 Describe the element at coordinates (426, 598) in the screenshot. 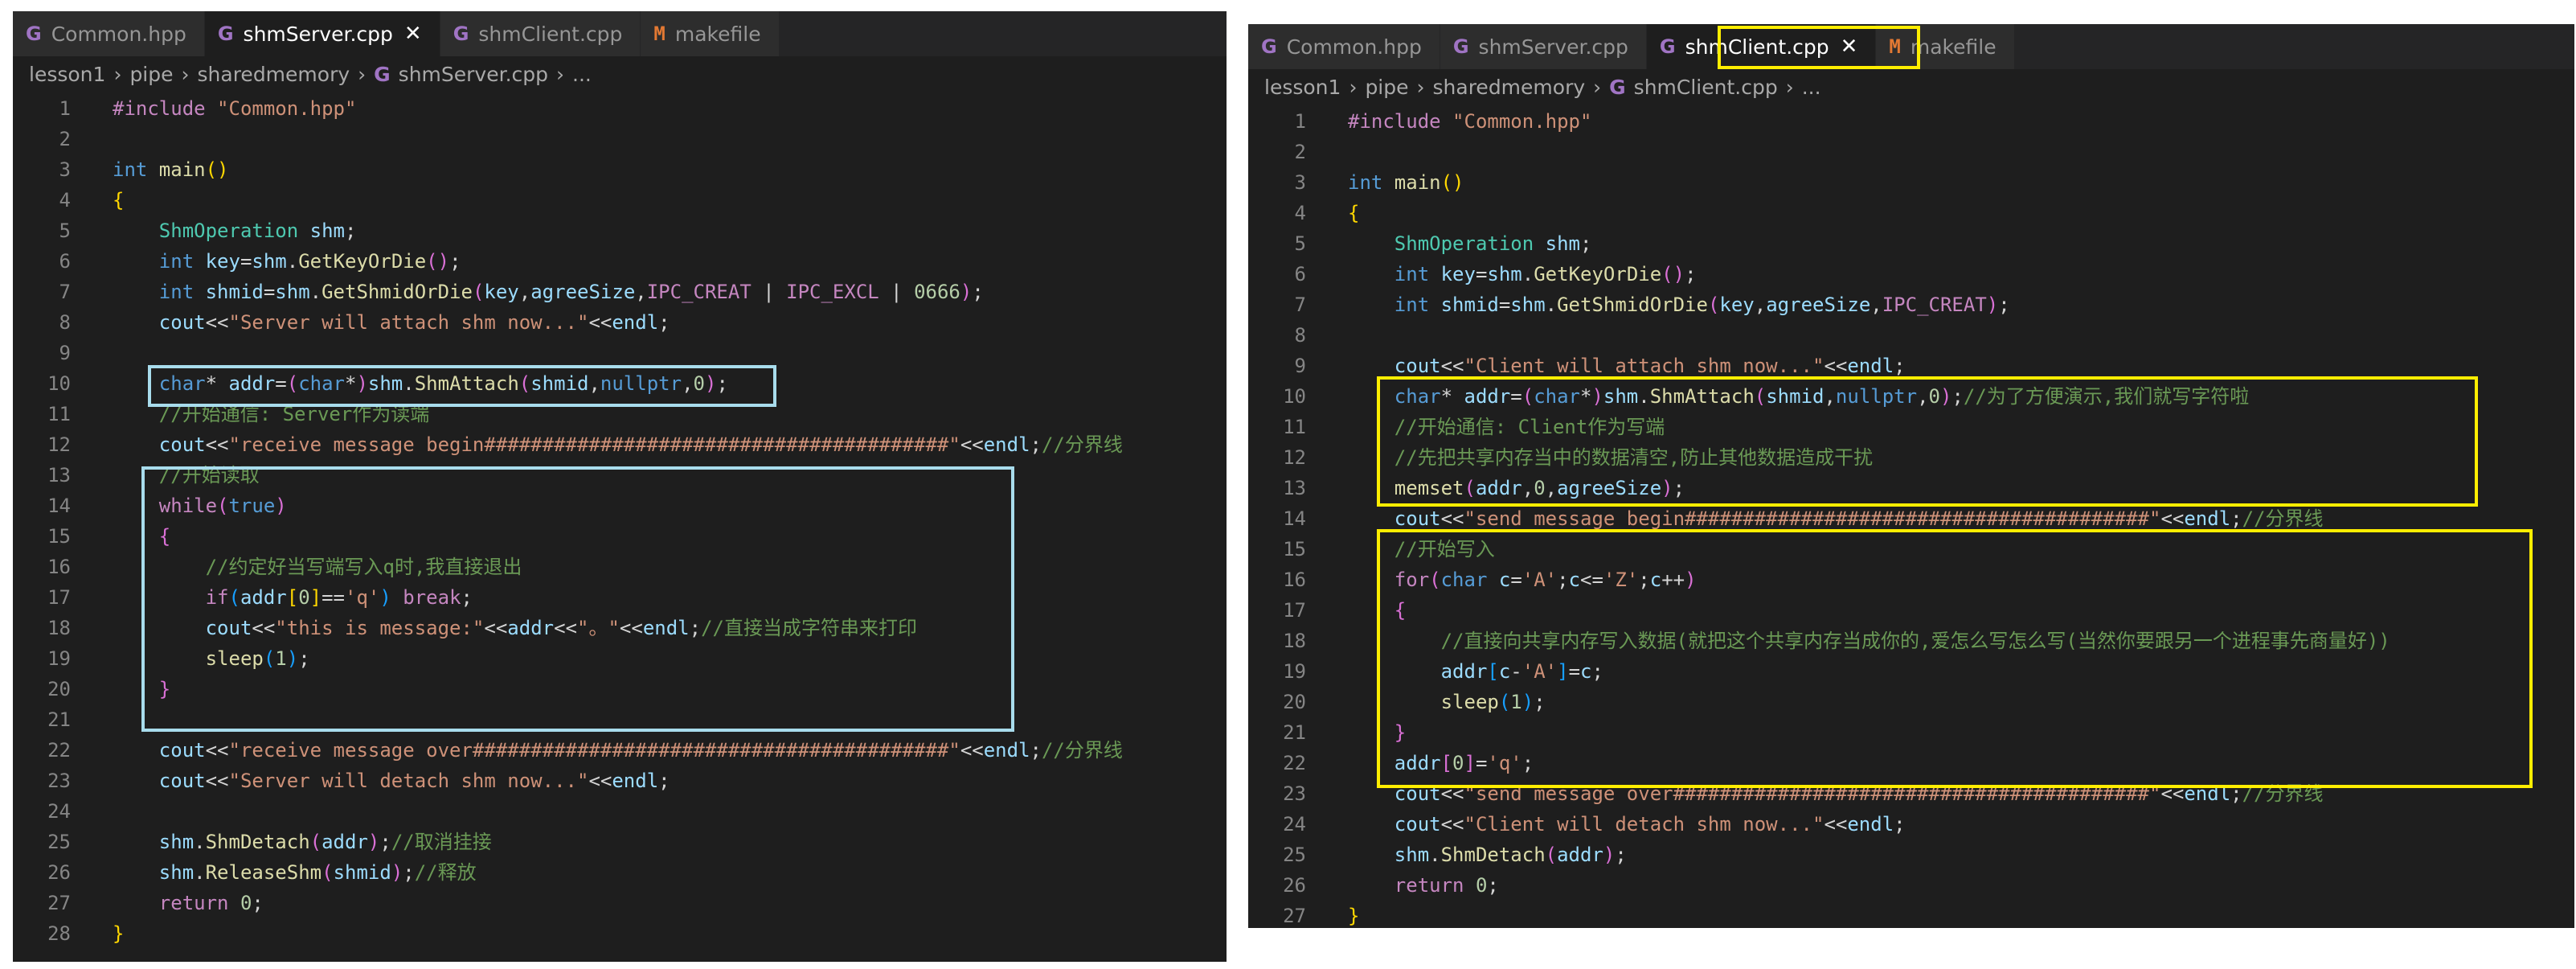

I see `code-token: break` at that location.